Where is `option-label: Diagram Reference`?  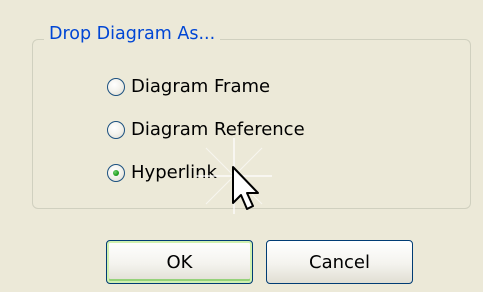
option-label: Diagram Reference is located at coordinates (218, 129).